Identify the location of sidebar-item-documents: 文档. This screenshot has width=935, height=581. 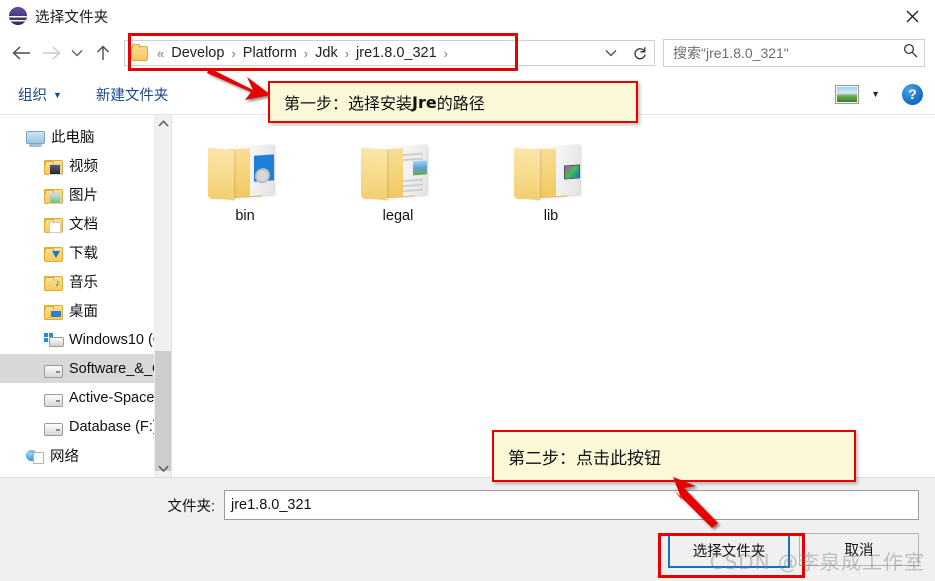
(85, 223).